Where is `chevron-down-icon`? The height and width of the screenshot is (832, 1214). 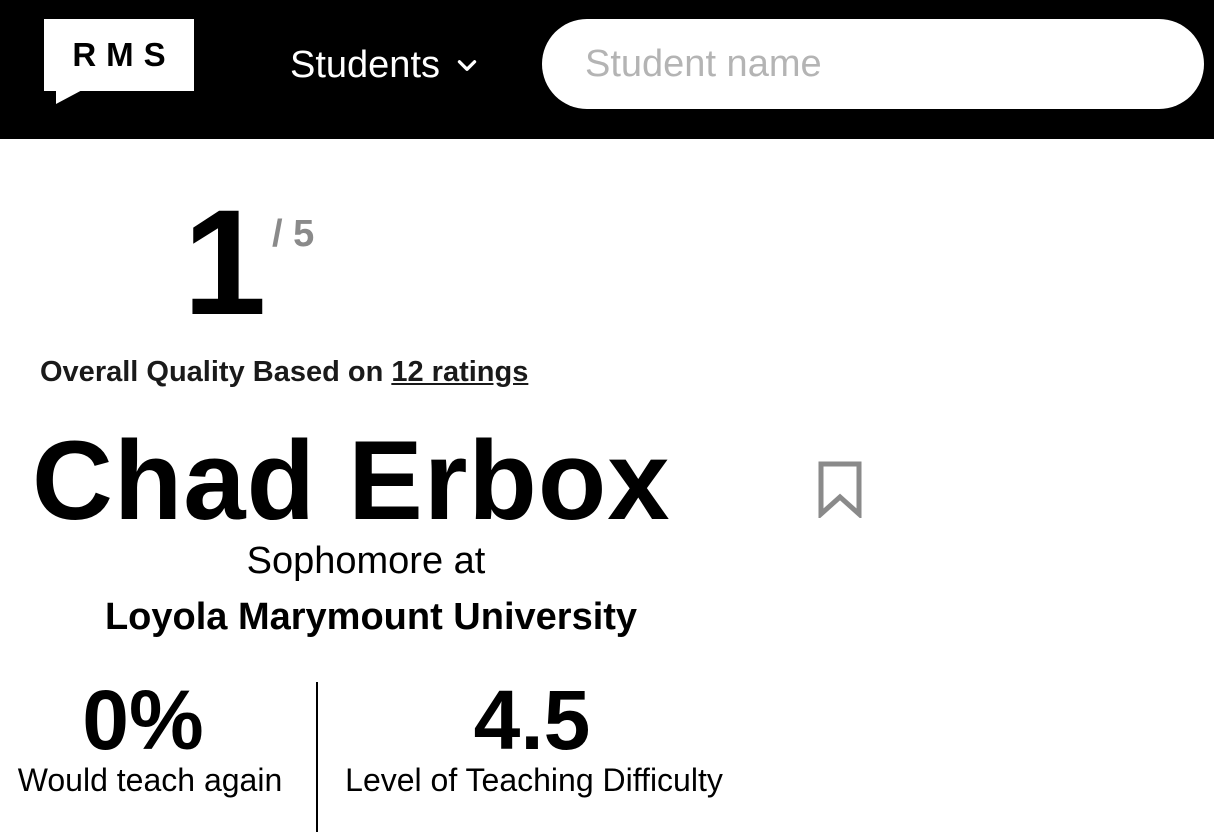 chevron-down-icon is located at coordinates (467, 65).